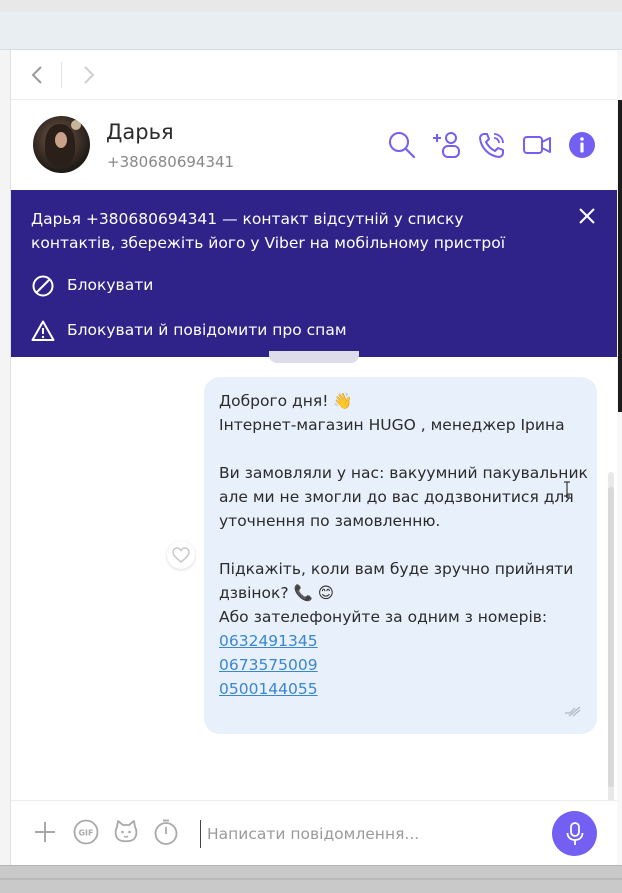 This screenshot has height=893, width=622. What do you see at coordinates (383, 617) in the screenshot?
I see `message-line: Або зателефонуйте за одним з номерів:` at bounding box center [383, 617].